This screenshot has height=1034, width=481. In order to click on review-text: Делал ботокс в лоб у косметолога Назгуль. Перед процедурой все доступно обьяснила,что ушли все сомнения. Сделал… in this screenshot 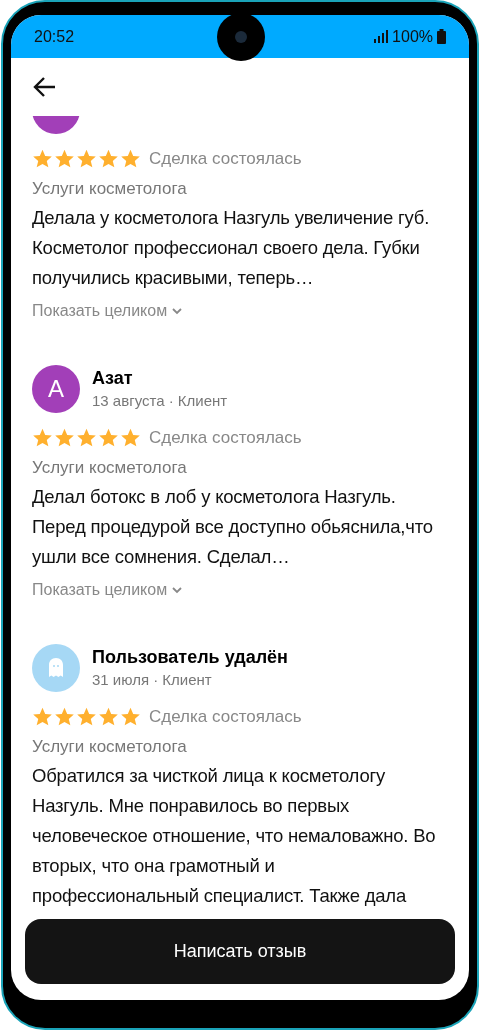, I will do `click(233, 527)`.